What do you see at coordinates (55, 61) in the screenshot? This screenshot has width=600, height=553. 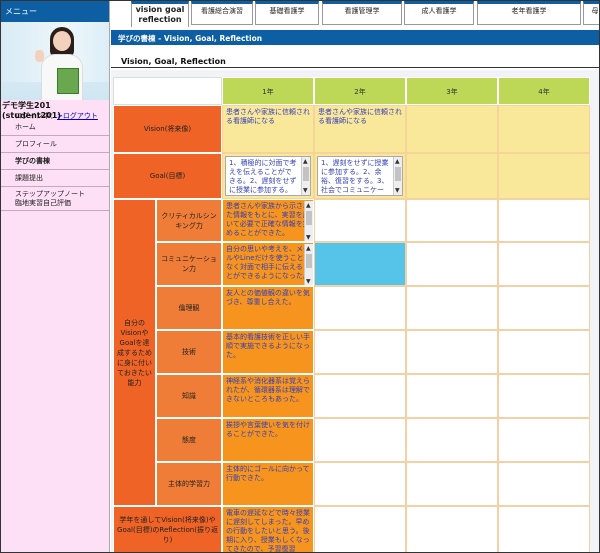 I see `avatar` at bounding box center [55, 61].